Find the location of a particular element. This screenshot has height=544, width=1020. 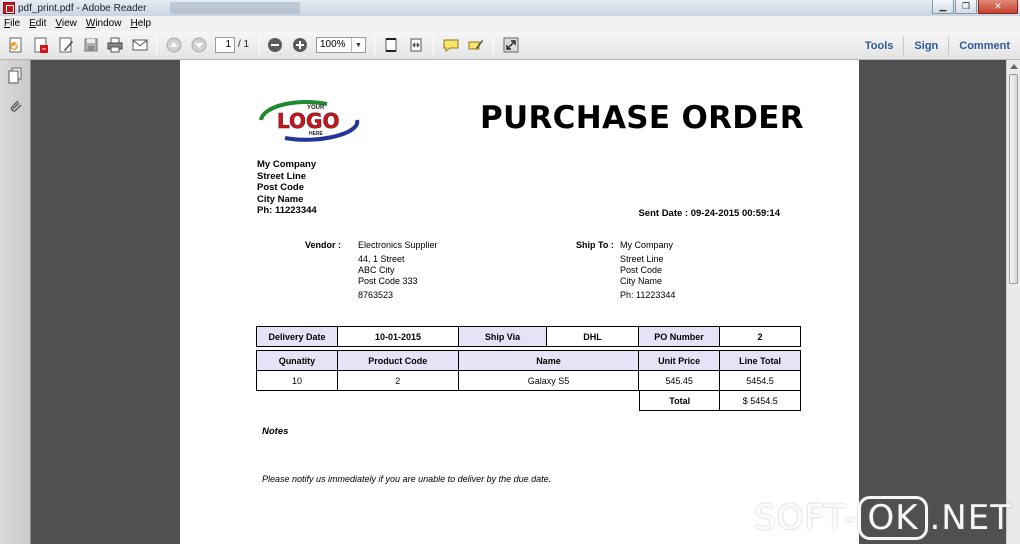

adobe-reader-icon is located at coordinates (9, 8).